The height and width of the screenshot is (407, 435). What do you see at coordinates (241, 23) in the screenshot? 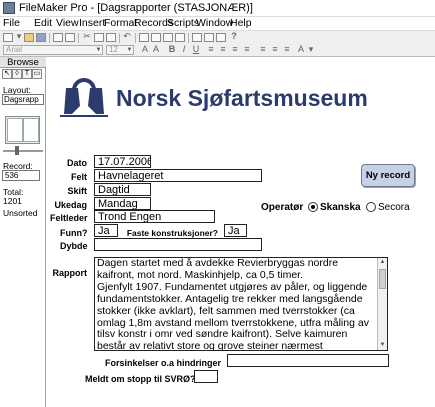
I see `menu-help: Help` at bounding box center [241, 23].